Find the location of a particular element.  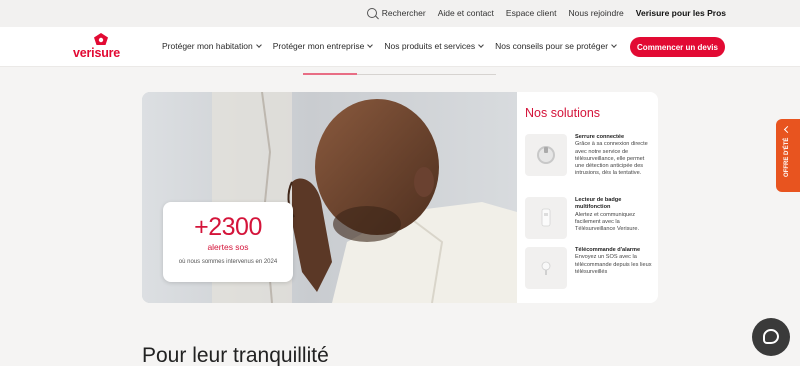

solutions-title: Nos solutions is located at coordinates (563, 113).